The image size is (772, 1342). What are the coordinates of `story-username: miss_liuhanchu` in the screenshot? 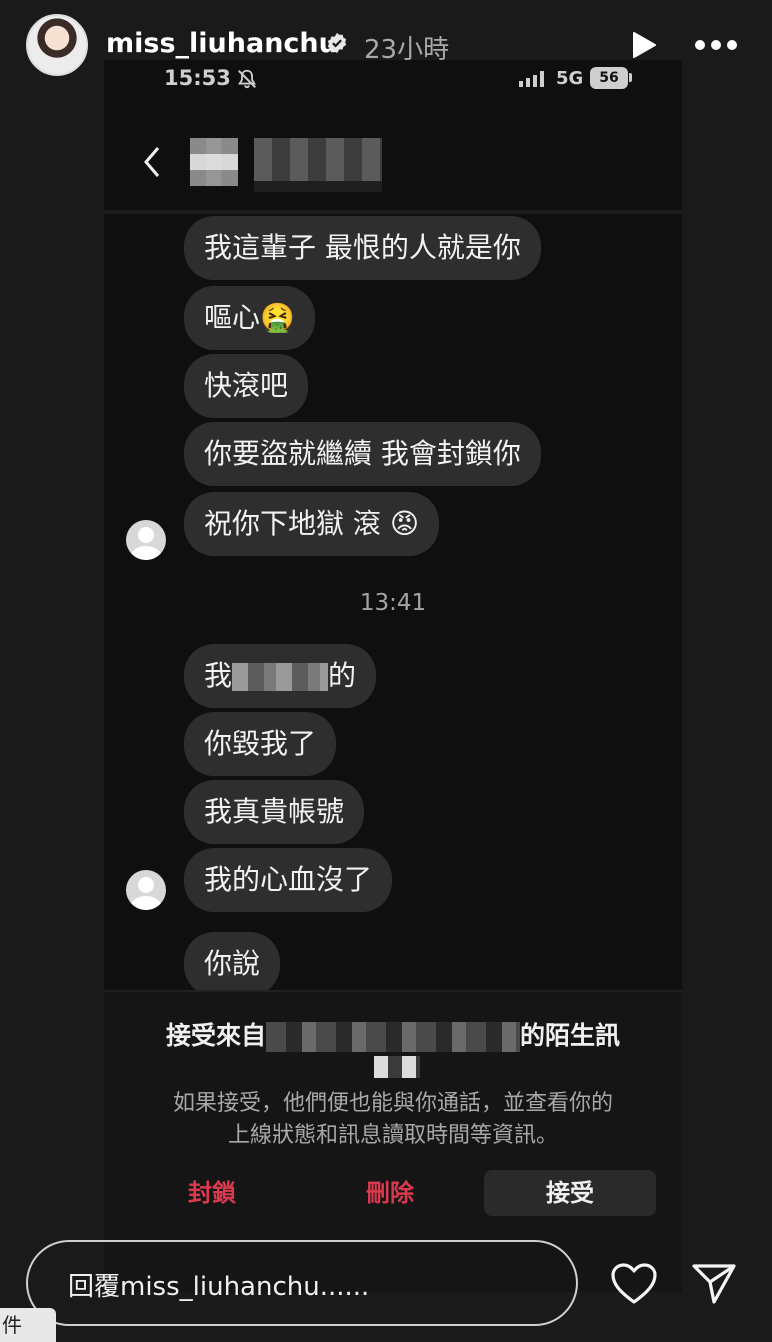 It's located at (222, 43).